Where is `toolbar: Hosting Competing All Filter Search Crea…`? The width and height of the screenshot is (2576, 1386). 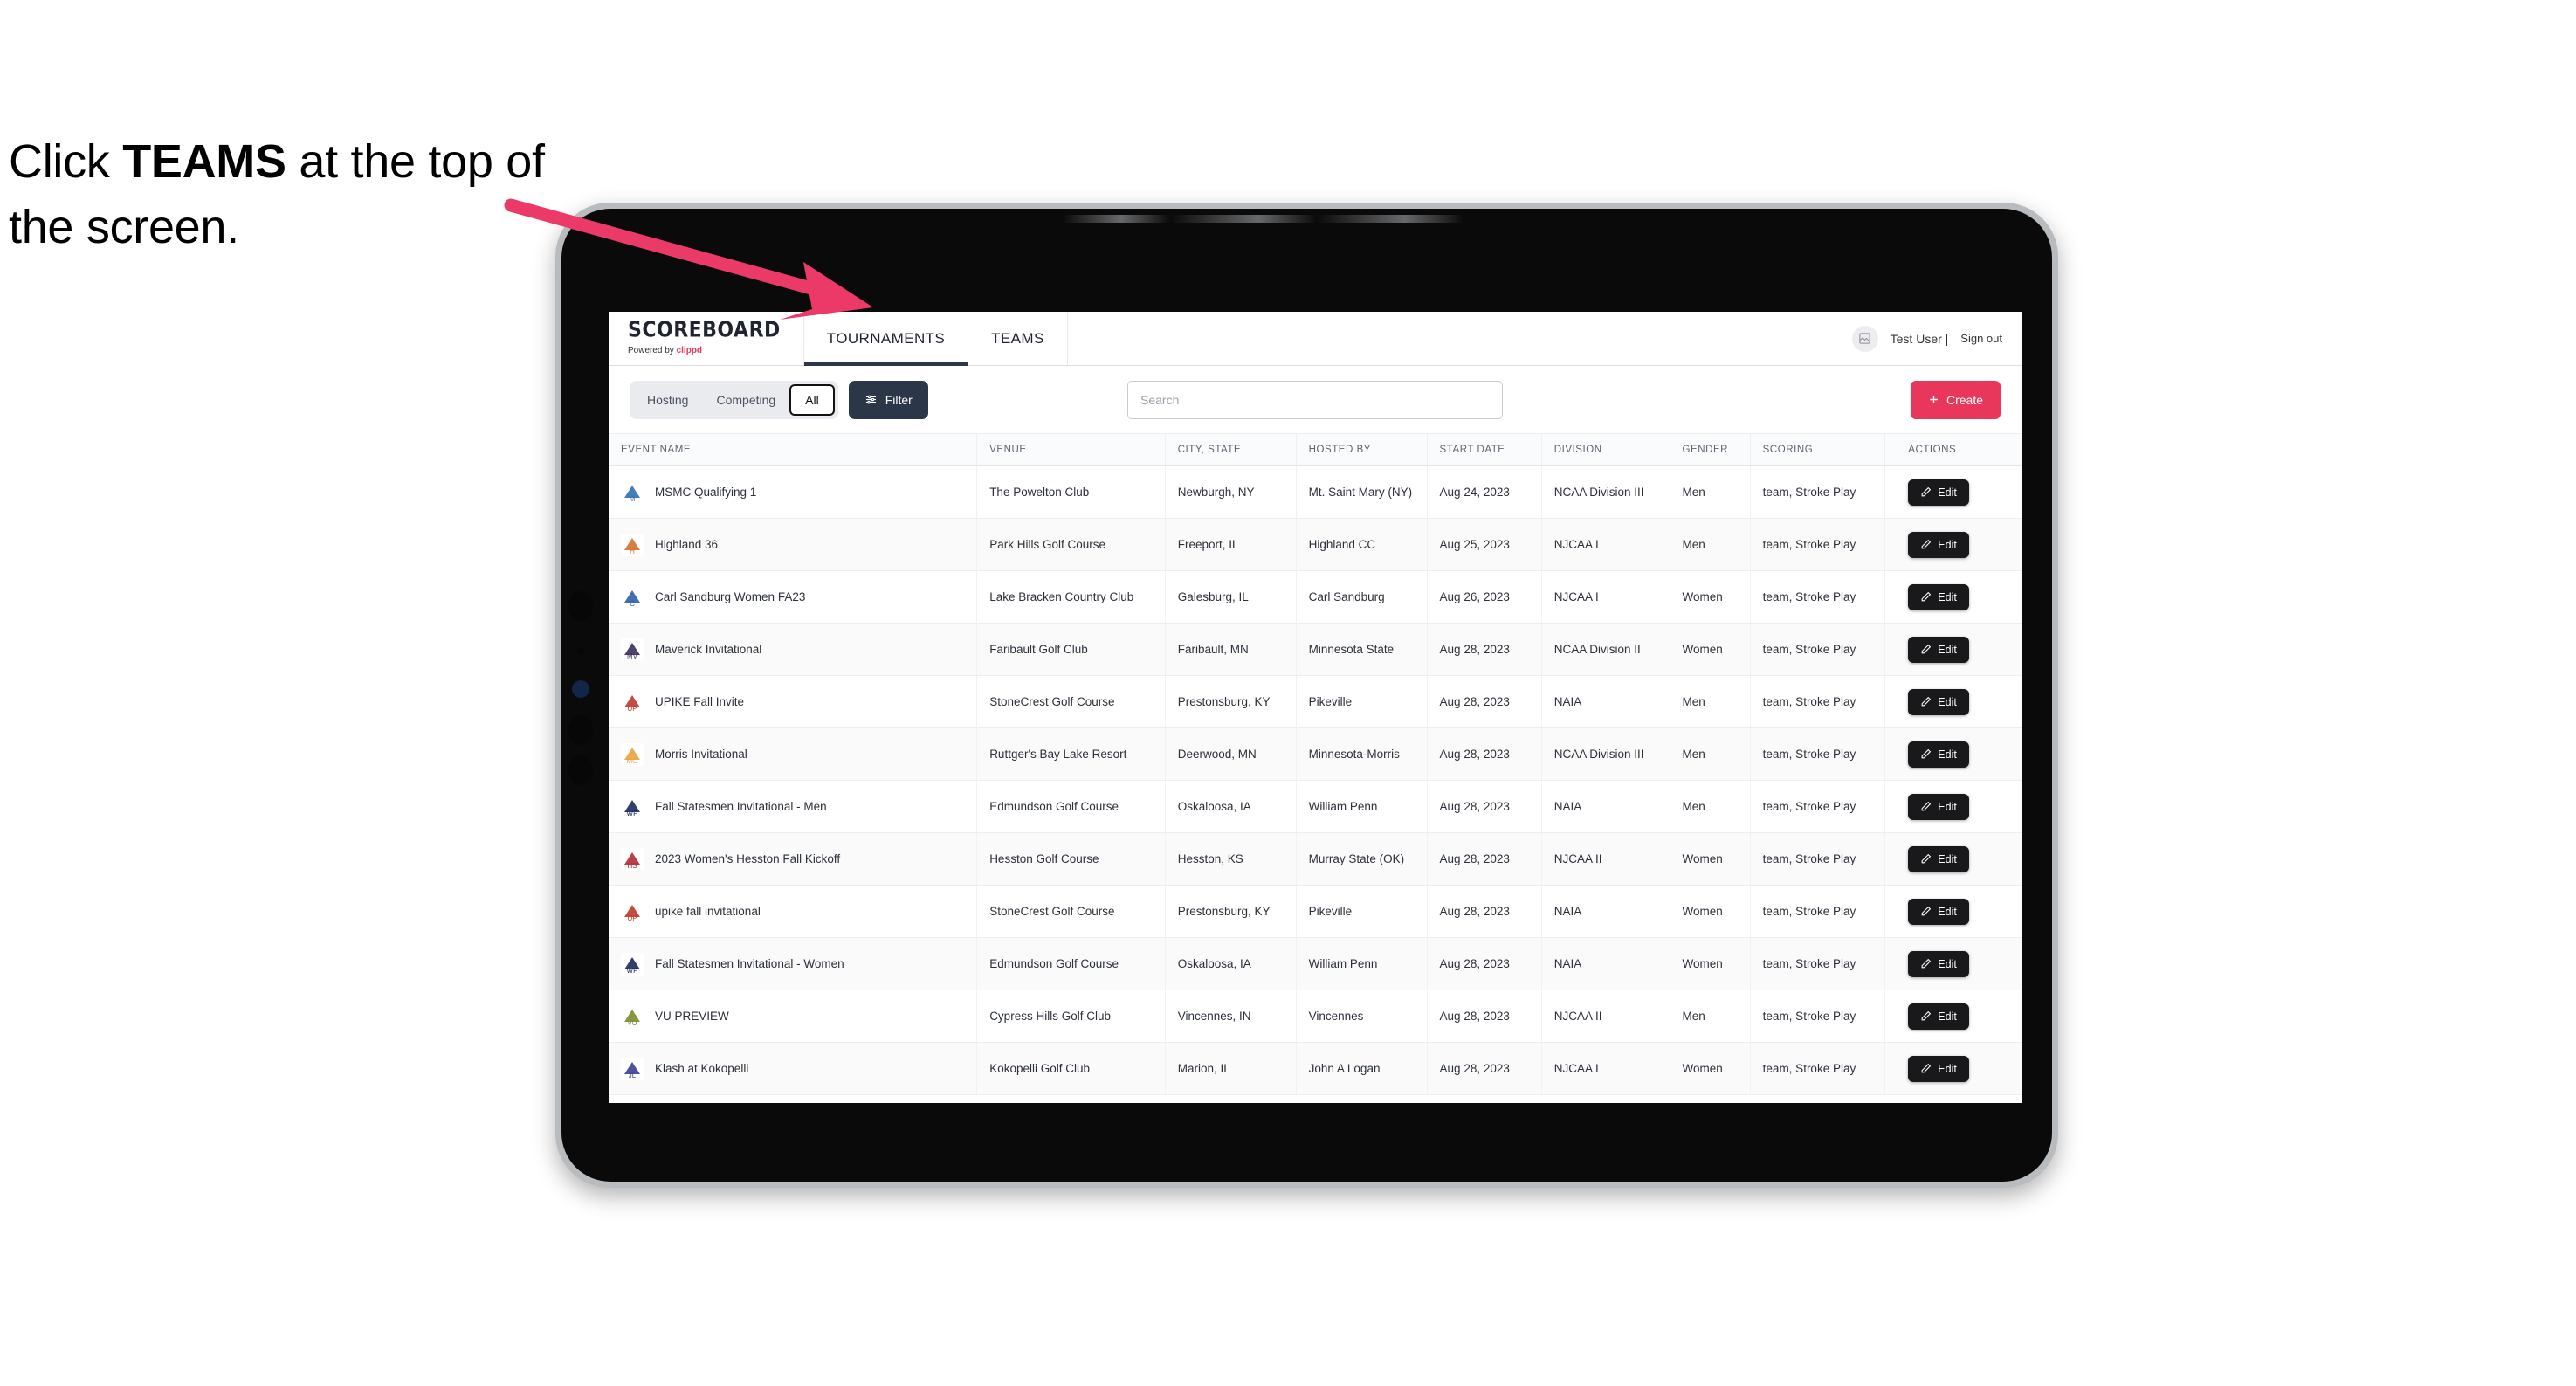 toolbar: Hosting Competing All Filter Search Crea… is located at coordinates (1315, 400).